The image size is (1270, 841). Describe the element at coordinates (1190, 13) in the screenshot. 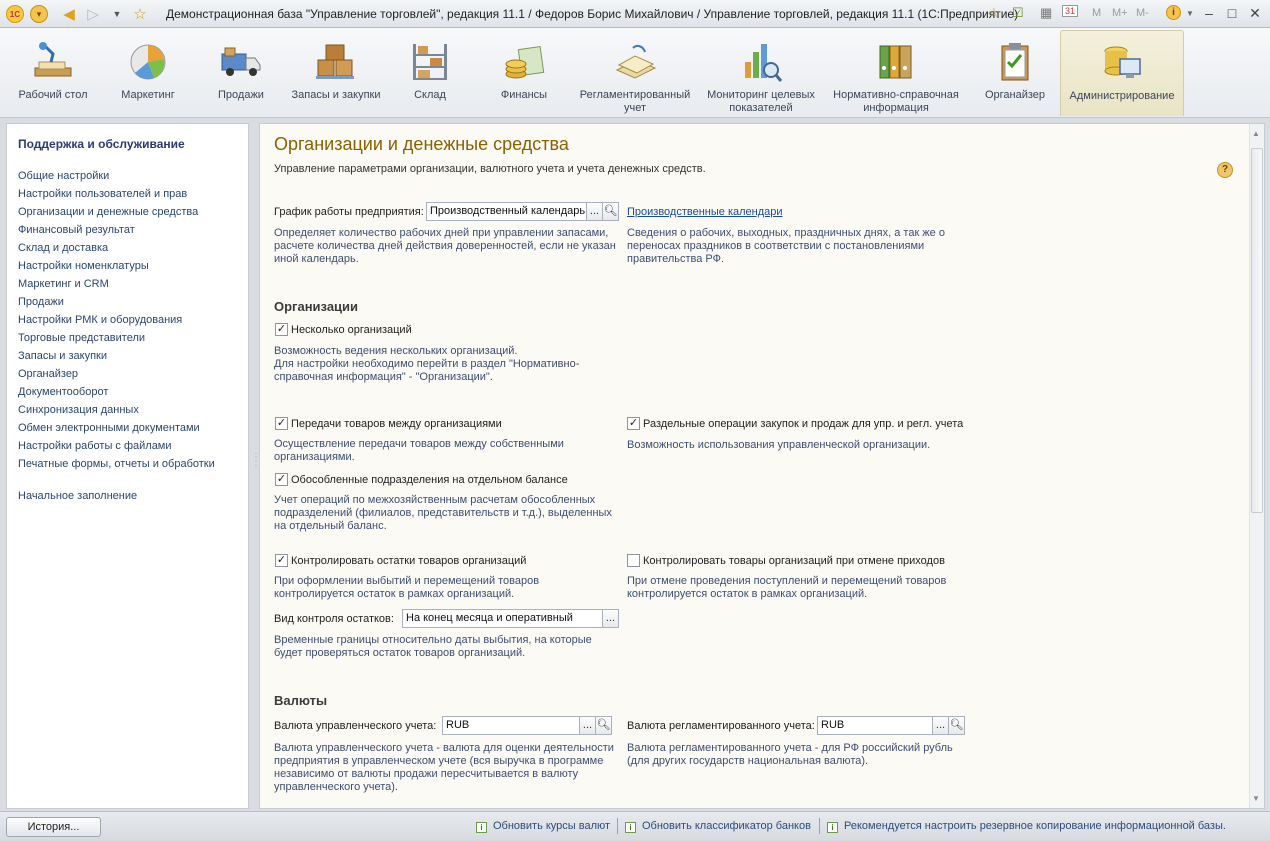

I see `info-dropdown-icon: ▼` at that location.